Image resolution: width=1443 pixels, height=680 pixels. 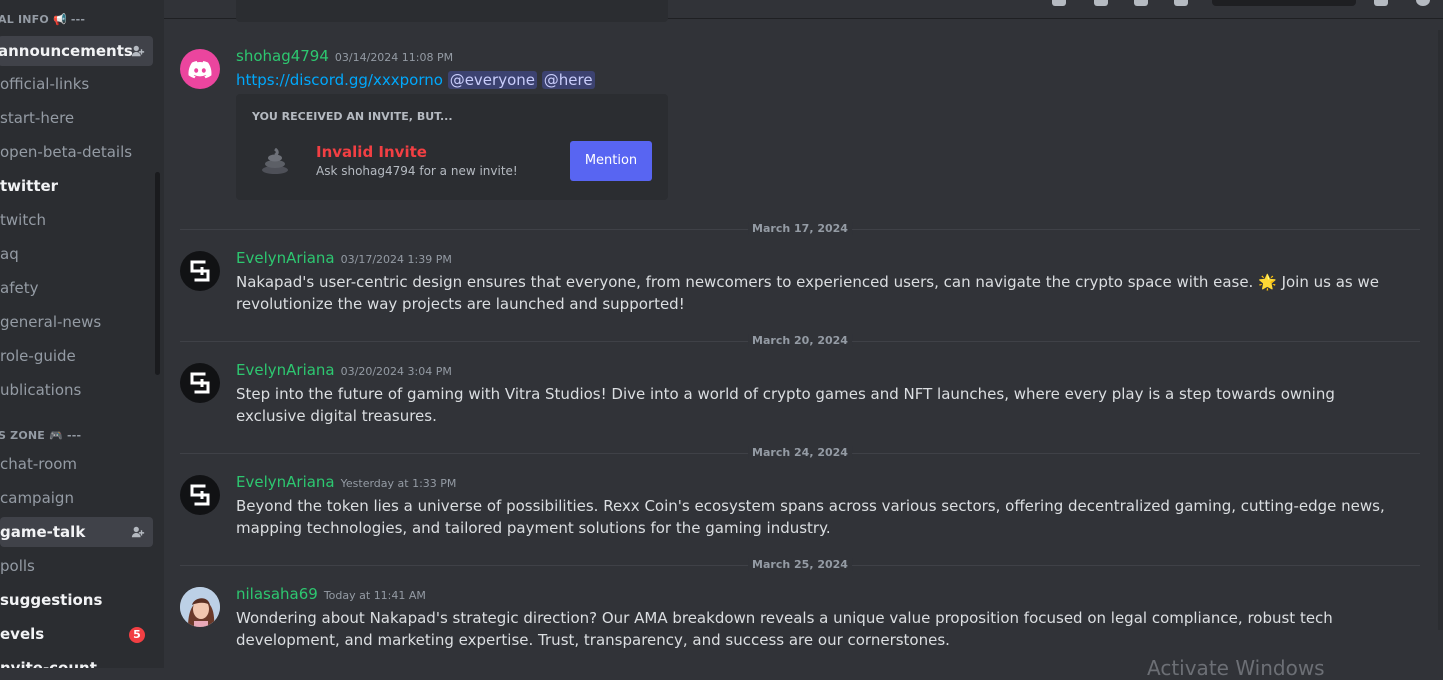 What do you see at coordinates (76, 498) in the screenshot?
I see `channel-campaign: campaign` at bounding box center [76, 498].